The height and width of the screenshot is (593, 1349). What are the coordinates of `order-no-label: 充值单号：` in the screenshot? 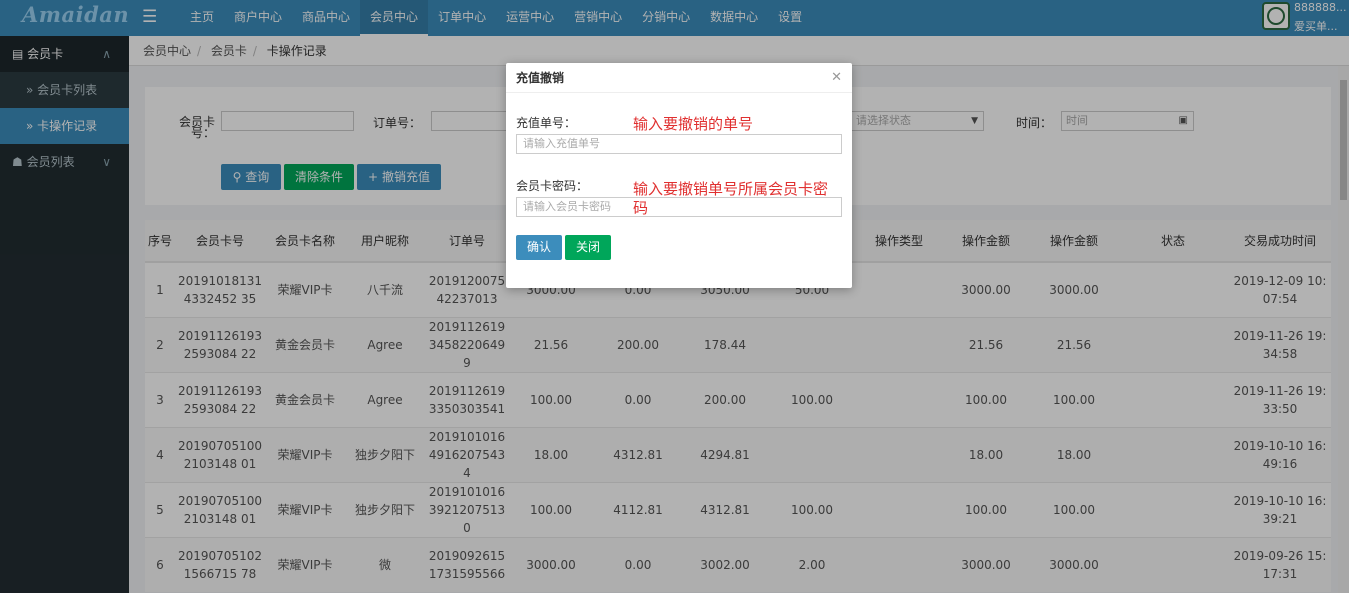 It's located at (546, 123).